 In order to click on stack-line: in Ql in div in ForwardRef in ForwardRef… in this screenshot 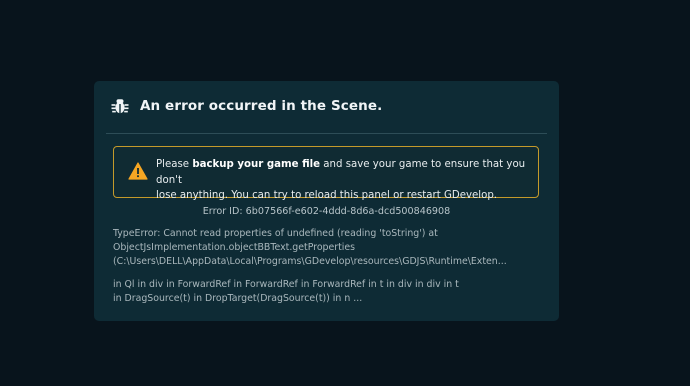, I will do `click(286, 284)`.